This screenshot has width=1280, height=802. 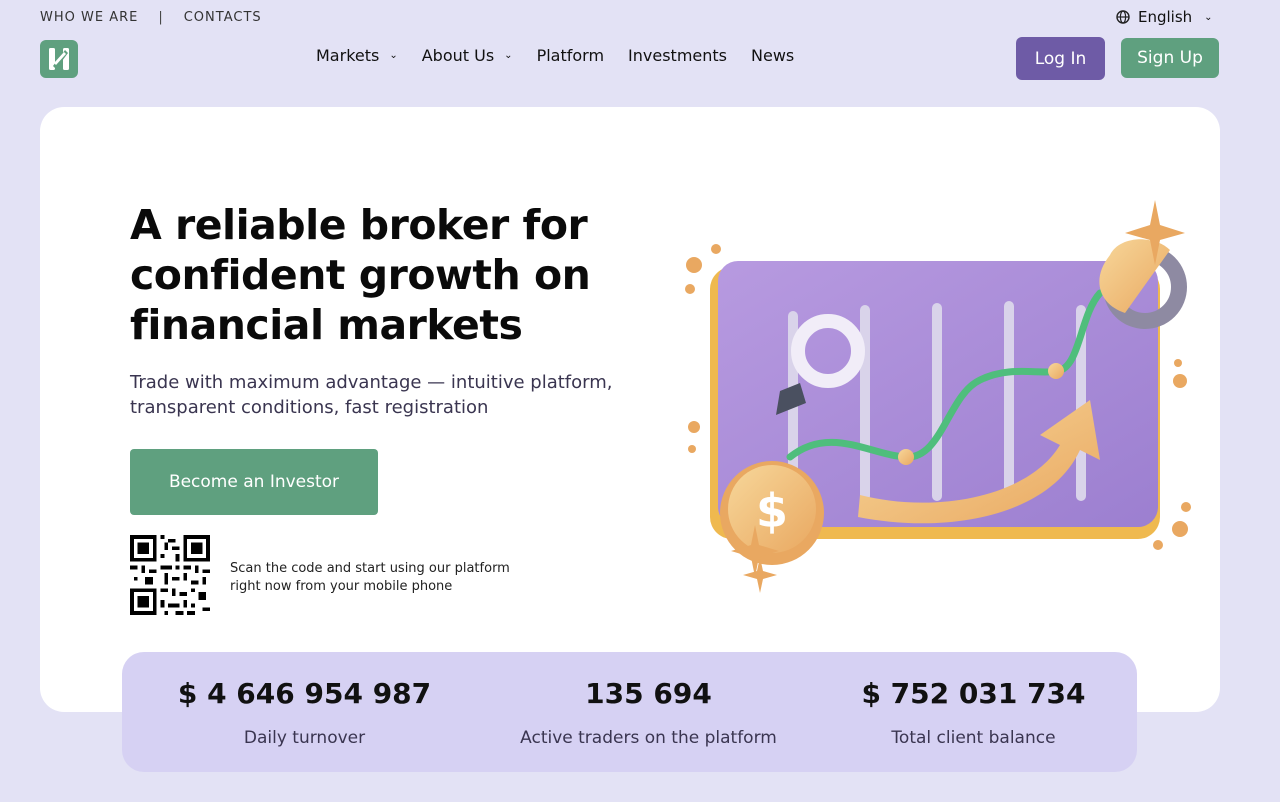 I want to click on nav-item-news: News, so click(x=772, y=55).